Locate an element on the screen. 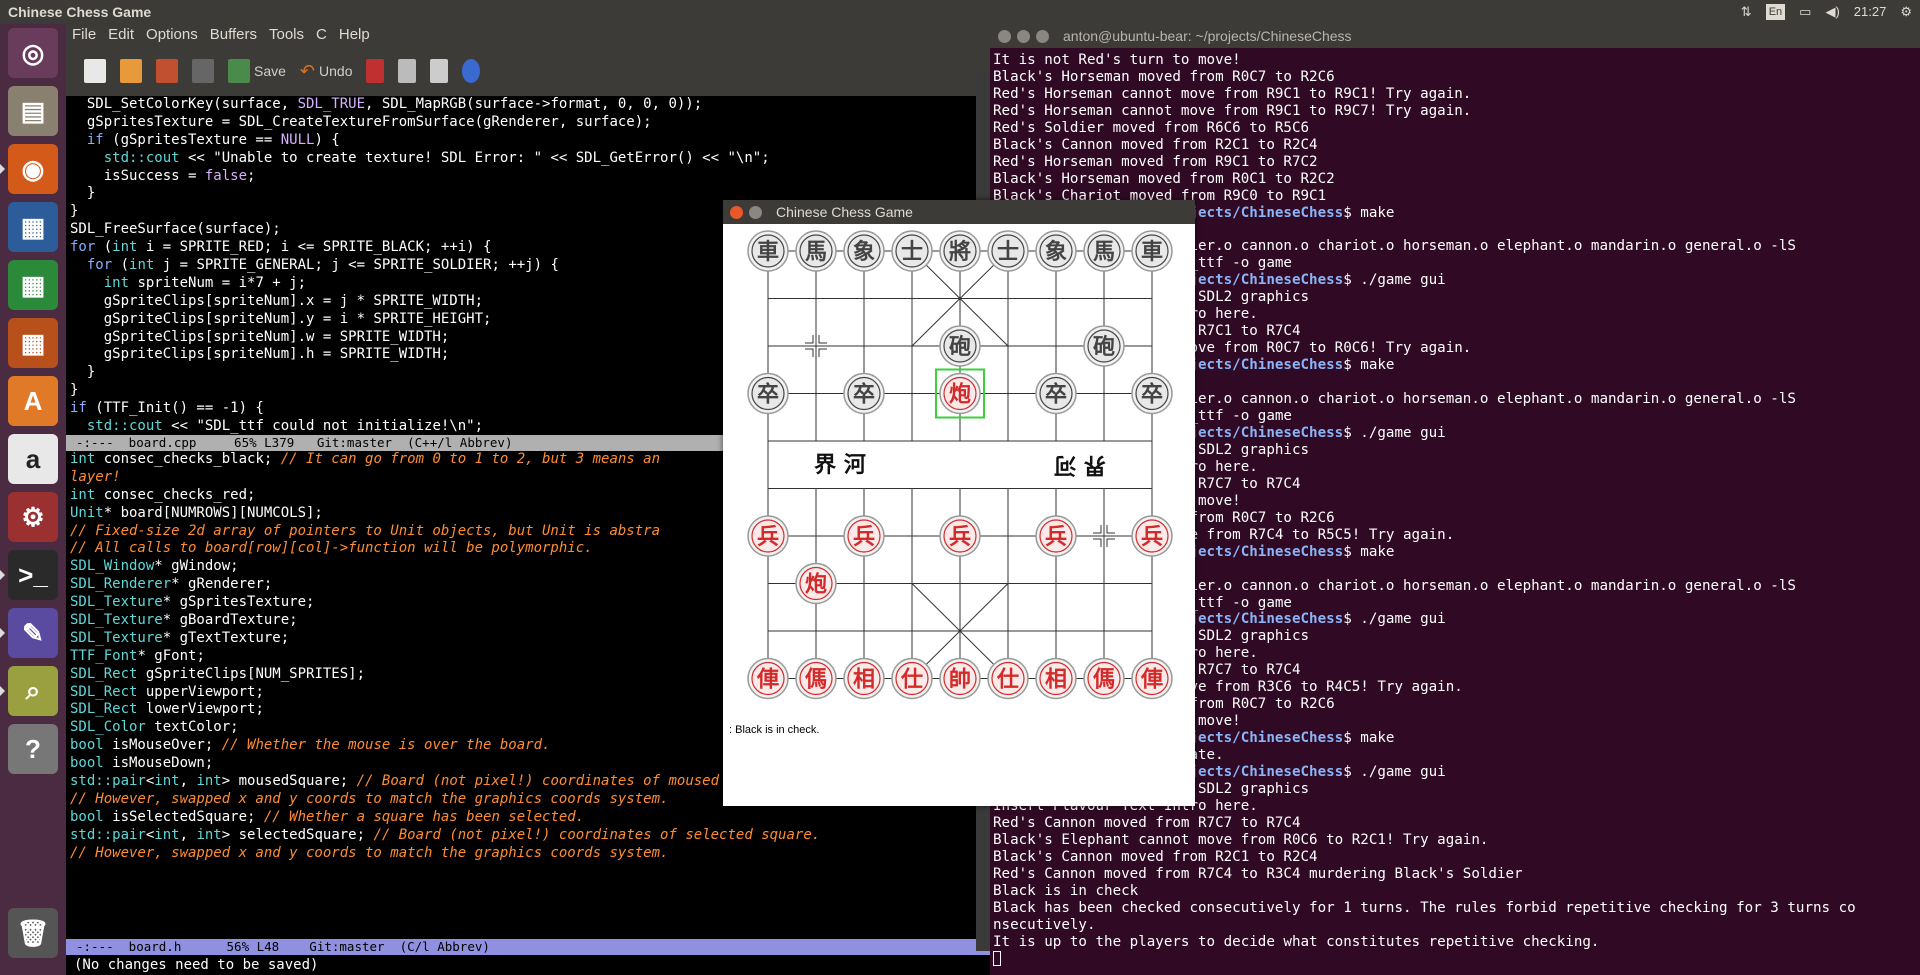 Image resolution: width=1920 pixels, height=975 pixels. terminal-line: Black is in check is located at coordinates (1066, 890).